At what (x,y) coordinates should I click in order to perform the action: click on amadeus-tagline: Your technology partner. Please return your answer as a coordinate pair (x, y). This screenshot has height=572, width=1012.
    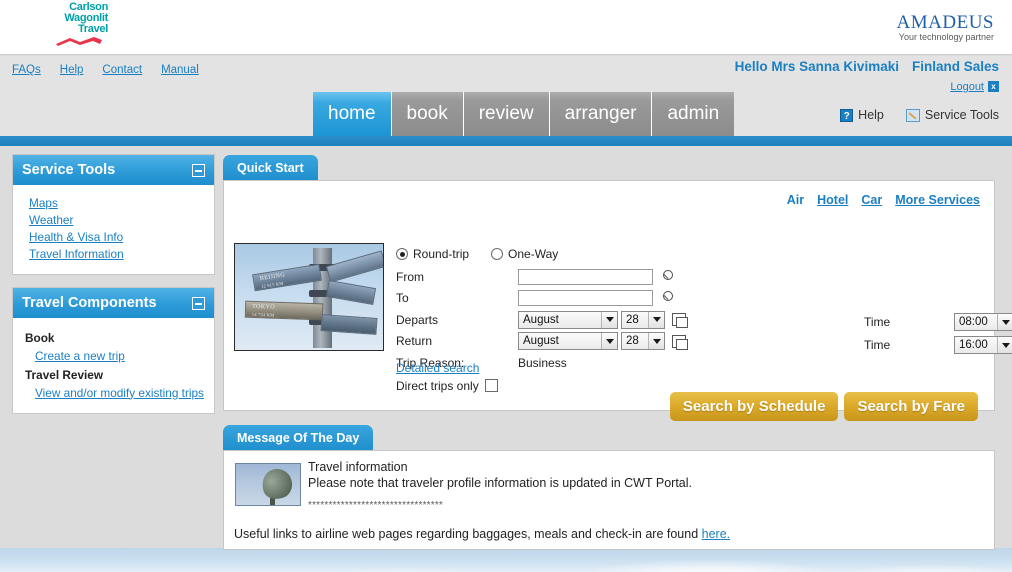
    Looking at the image, I should click on (946, 37).